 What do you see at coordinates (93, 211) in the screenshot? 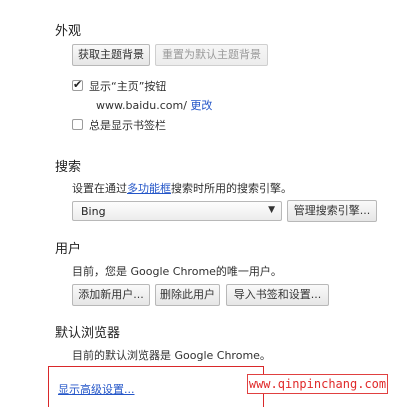
I see `search-engine-value: Bing` at bounding box center [93, 211].